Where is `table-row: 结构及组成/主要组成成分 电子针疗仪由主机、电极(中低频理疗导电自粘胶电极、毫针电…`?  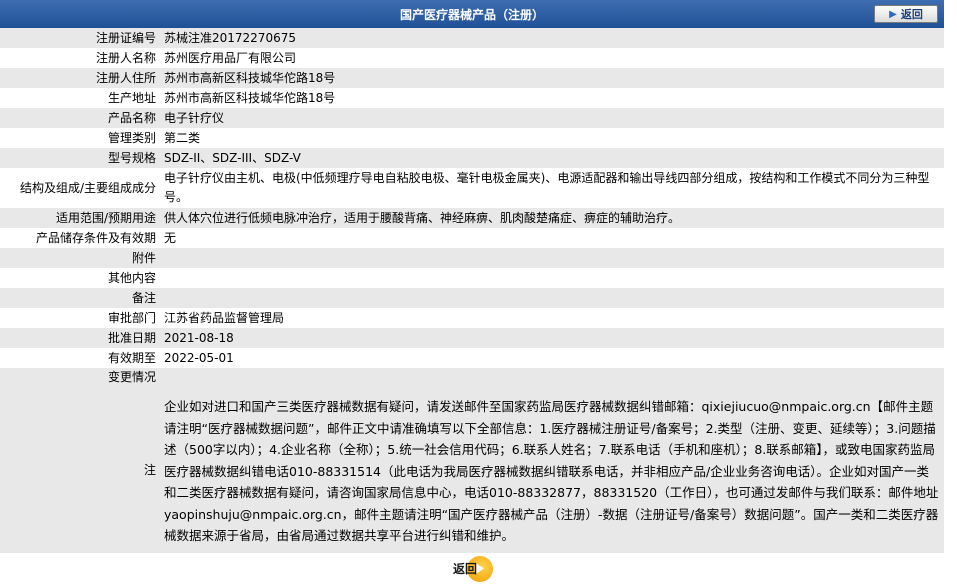 table-row: 结构及组成/主要组成成分 电子针疗仪由主机、电极(中低频理疗导电自粘胶电极、毫针电… is located at coordinates (472, 188).